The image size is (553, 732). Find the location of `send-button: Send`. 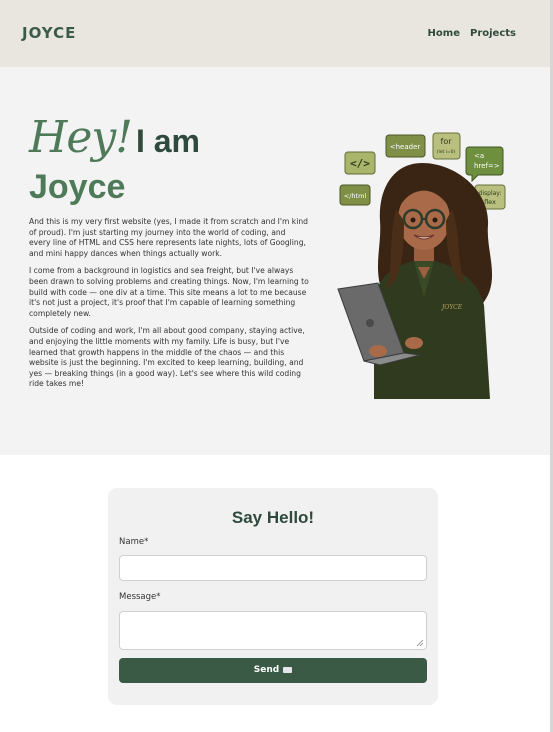

send-button: Send is located at coordinates (273, 670).